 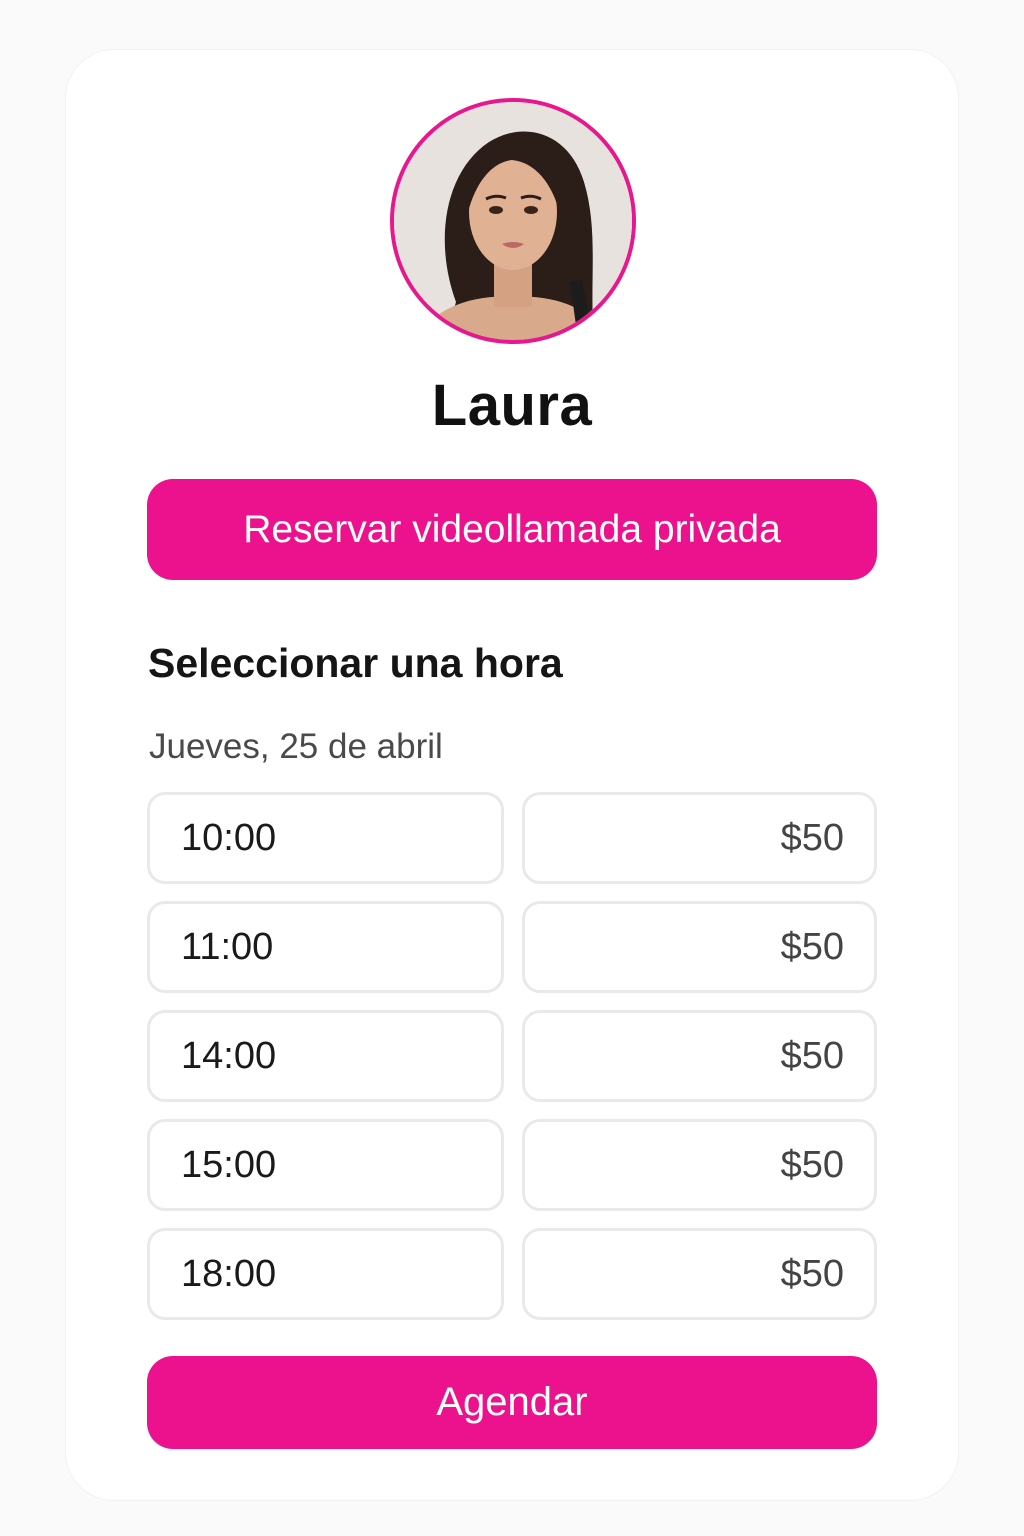 I want to click on avatar, so click(x=513, y=221).